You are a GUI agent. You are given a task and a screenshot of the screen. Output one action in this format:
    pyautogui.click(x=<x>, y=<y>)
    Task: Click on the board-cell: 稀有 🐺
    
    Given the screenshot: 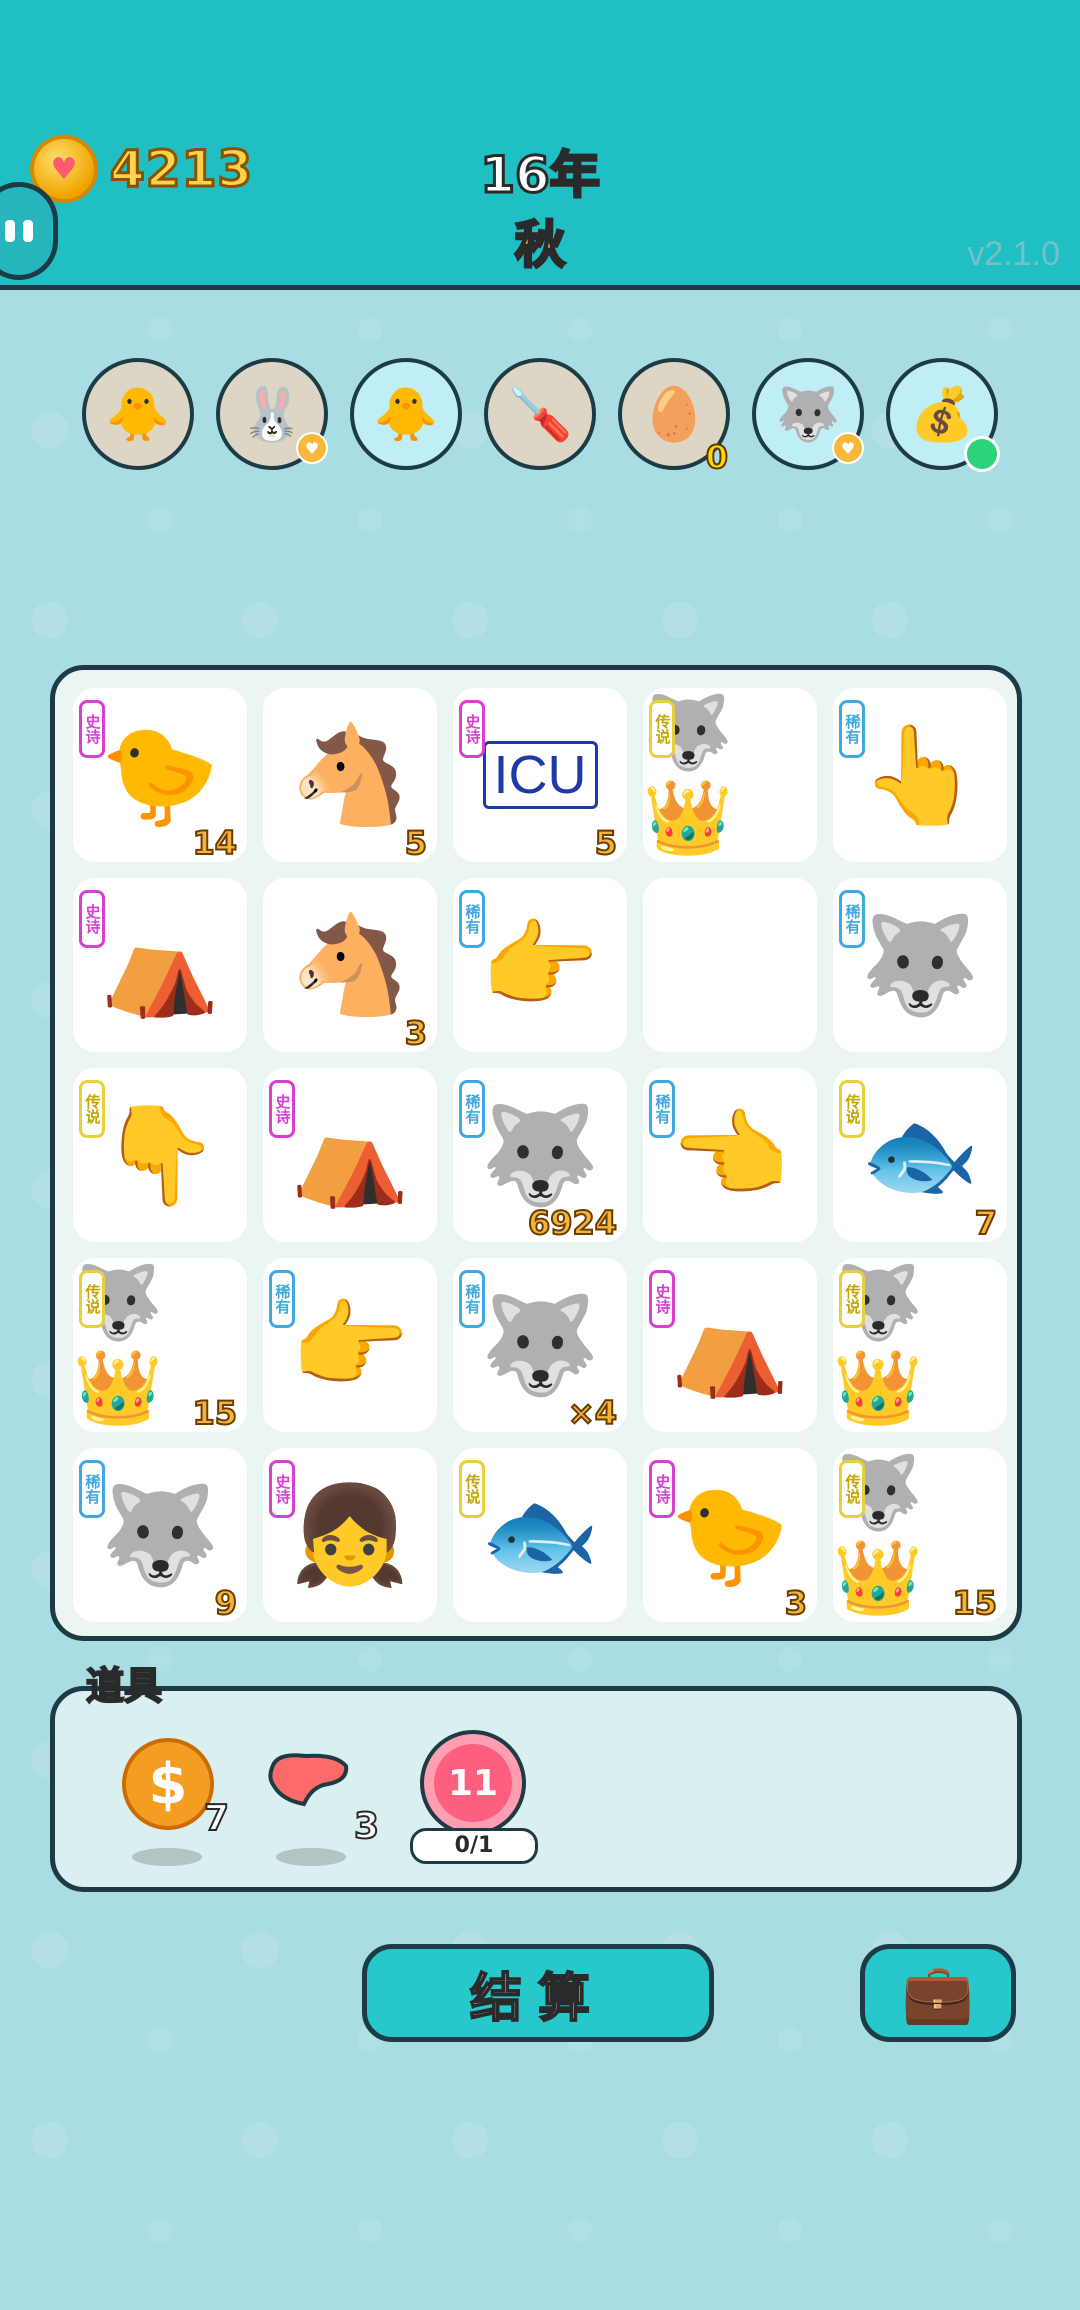 What is the action you would take?
    pyautogui.click(x=920, y=965)
    